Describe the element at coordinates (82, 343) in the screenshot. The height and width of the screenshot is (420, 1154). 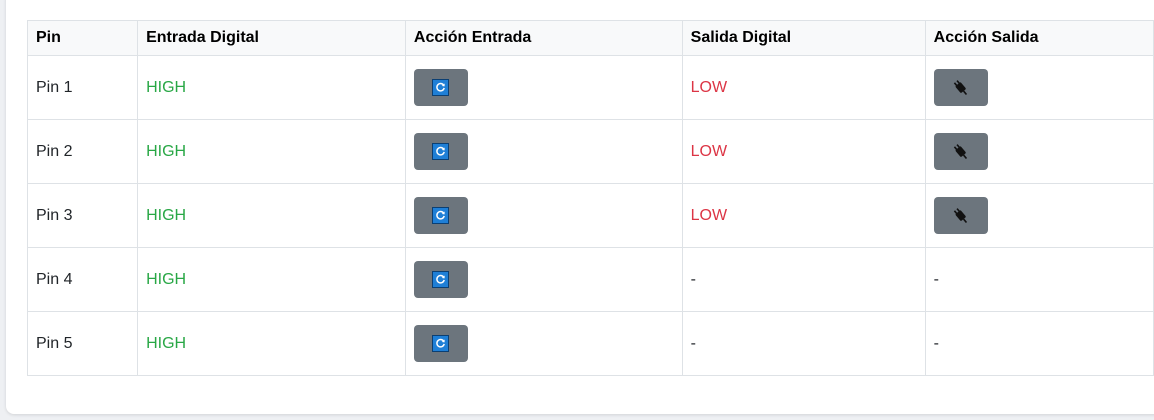
I see `pin-cell: Pin 5` at that location.